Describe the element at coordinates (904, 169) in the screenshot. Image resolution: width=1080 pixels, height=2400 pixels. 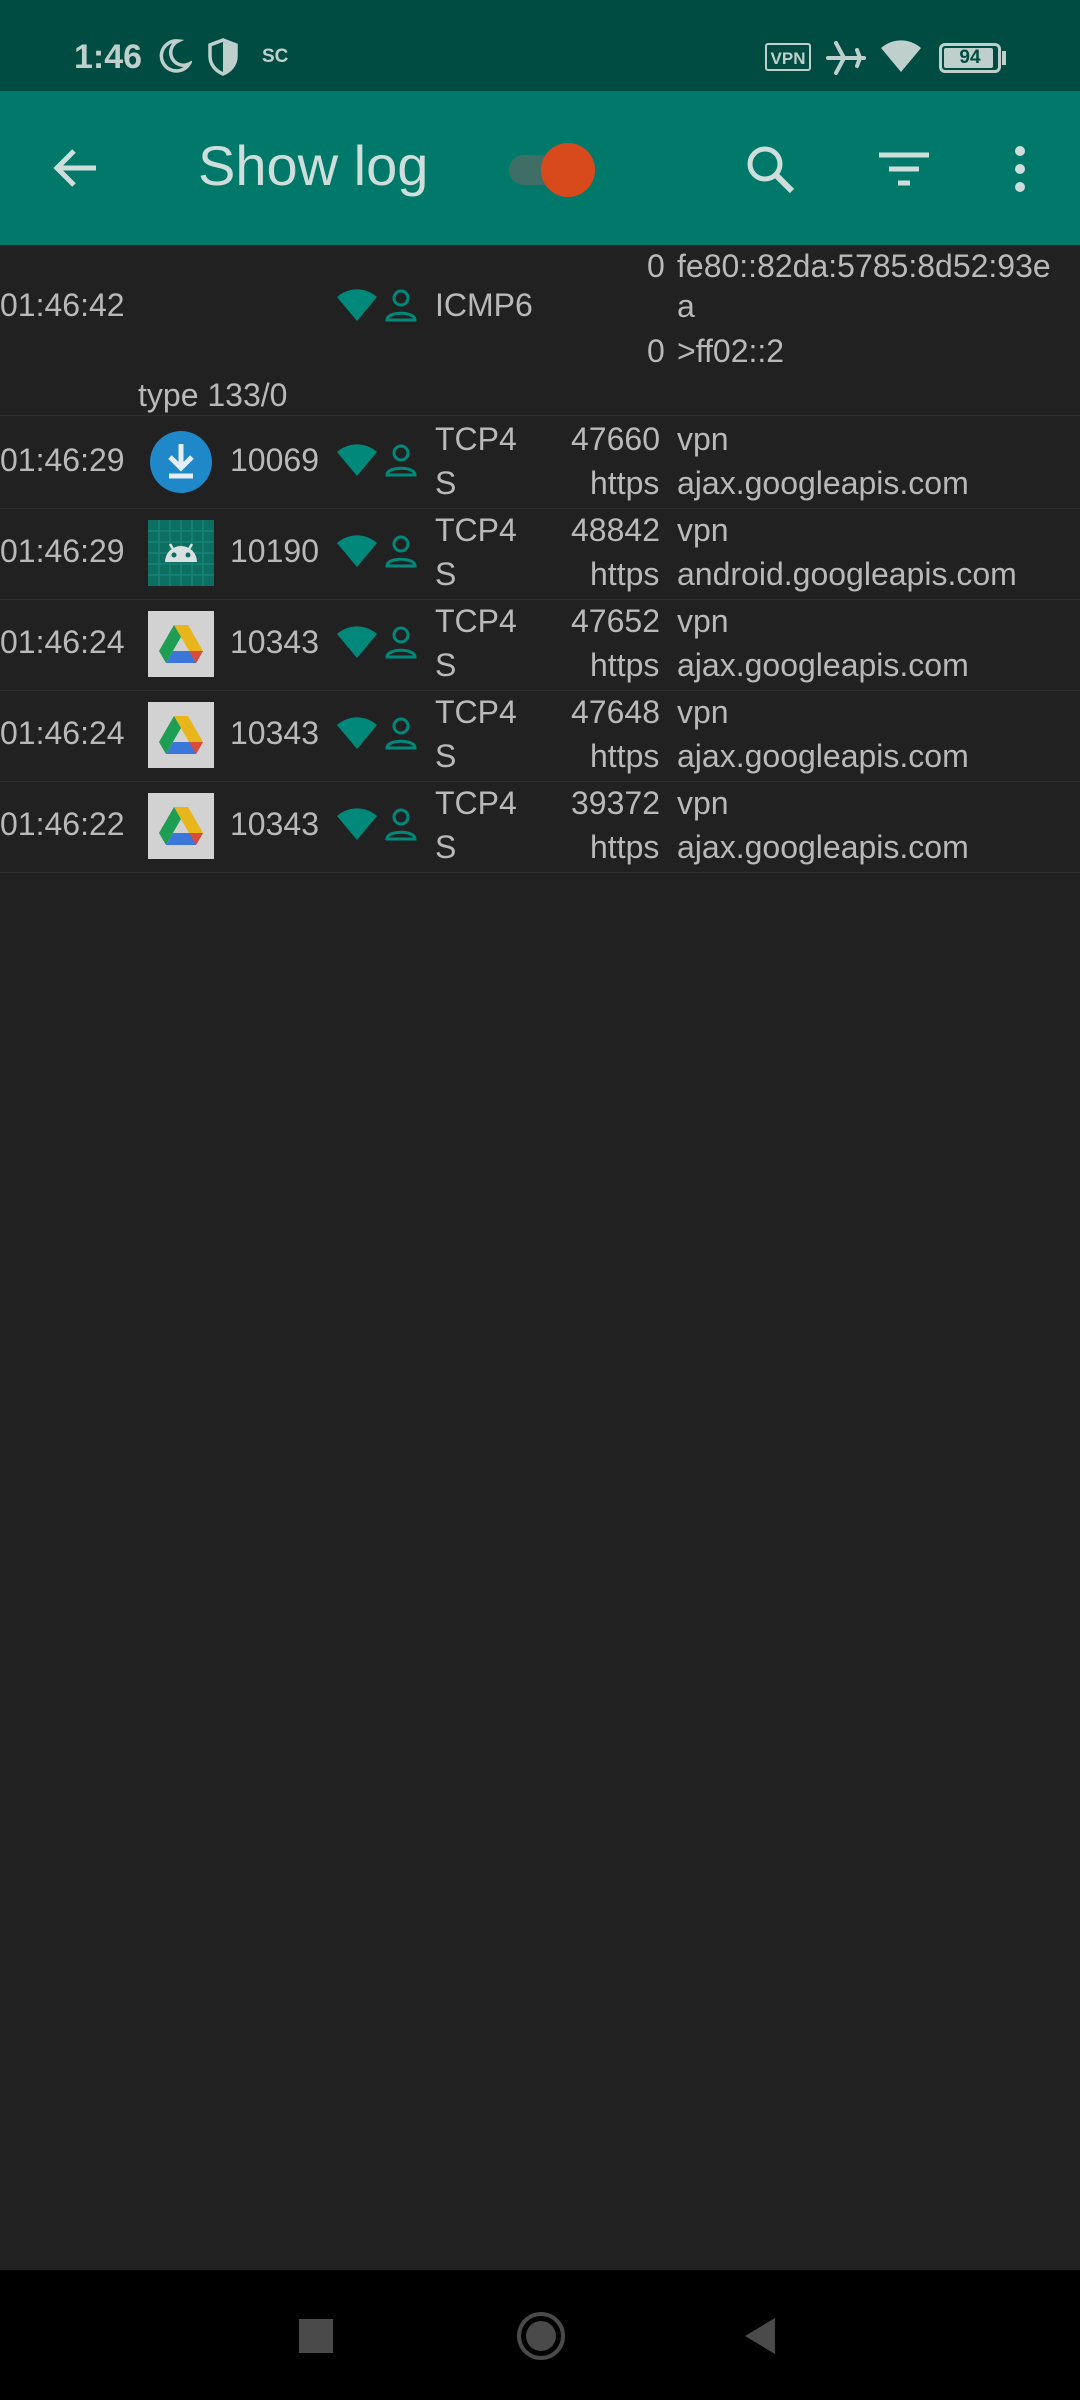
I see `filter-icon` at that location.